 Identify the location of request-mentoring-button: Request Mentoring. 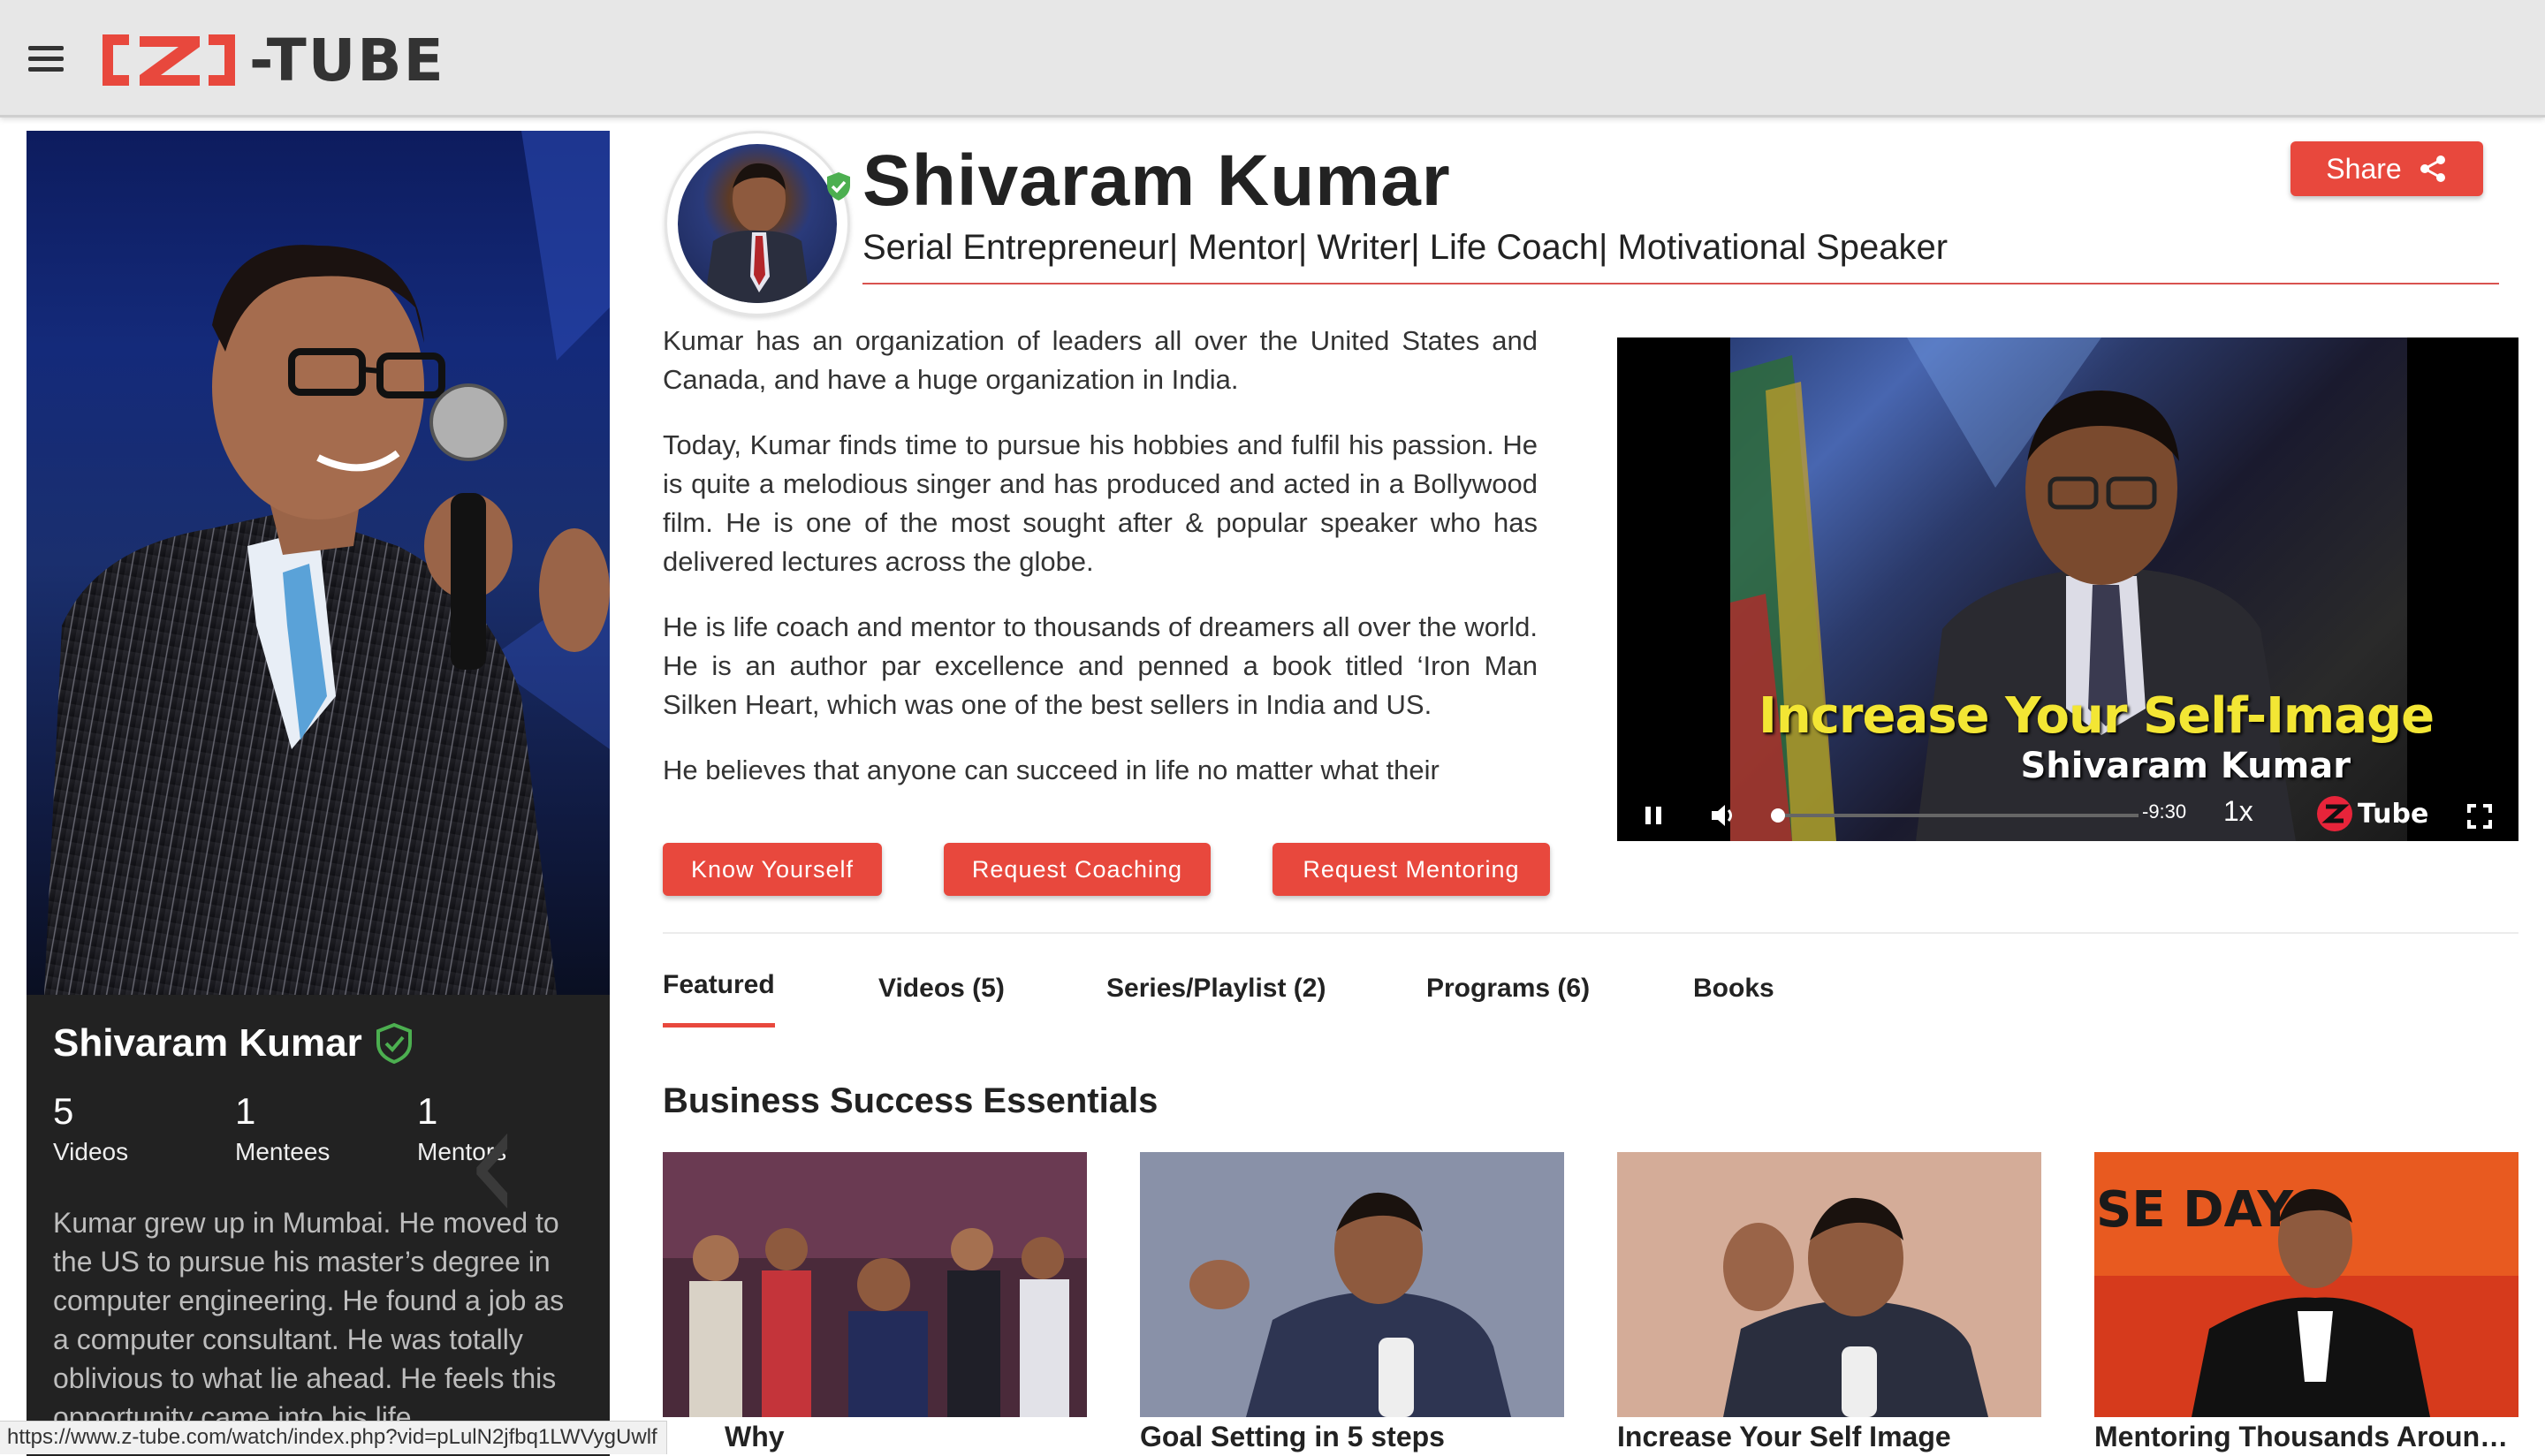
(1411, 869).